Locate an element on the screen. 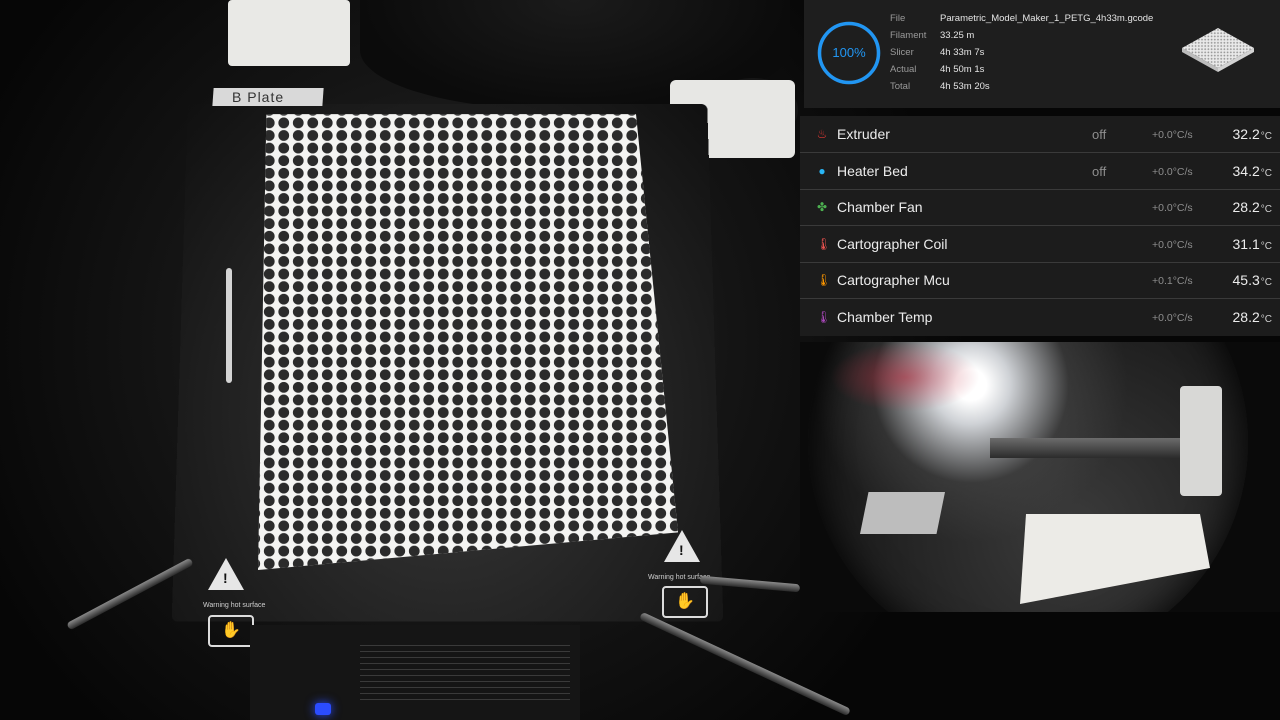 This screenshot has width=1280, height=720. warning-text: Warning hot surface is located at coordinates (234, 605).